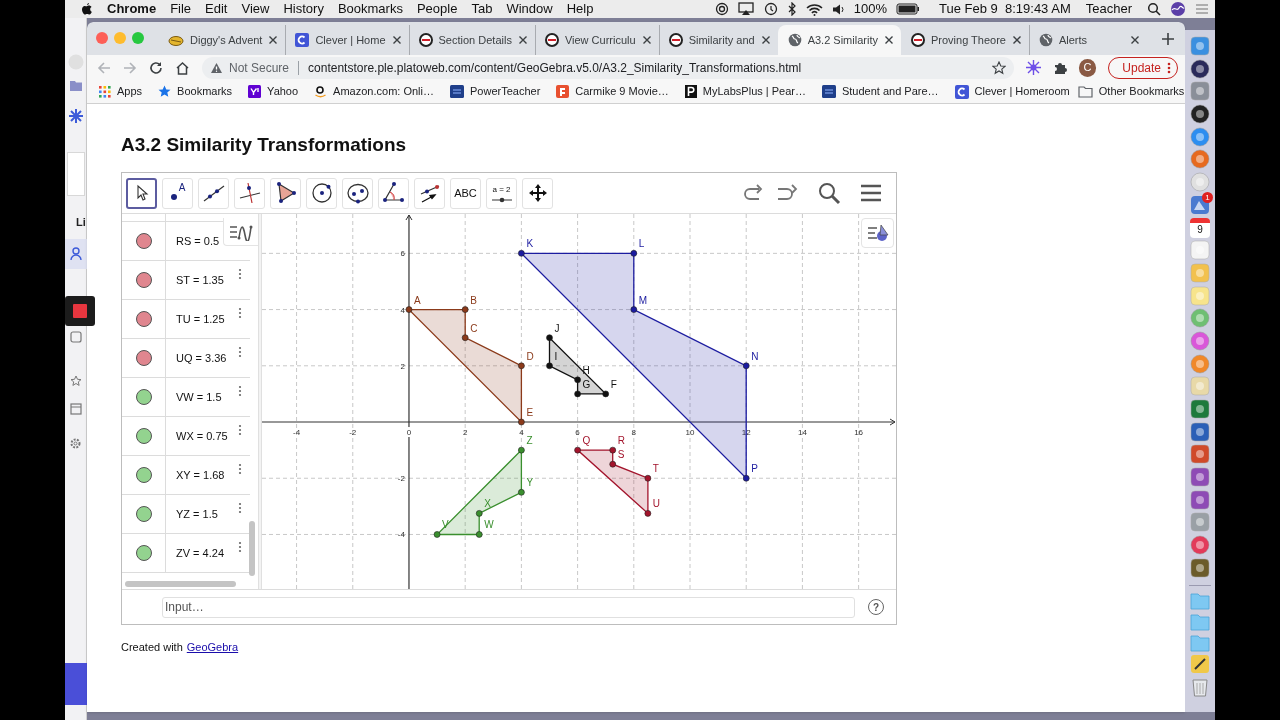  What do you see at coordinates (303, 9) in the screenshot?
I see `menu-item: History` at bounding box center [303, 9].